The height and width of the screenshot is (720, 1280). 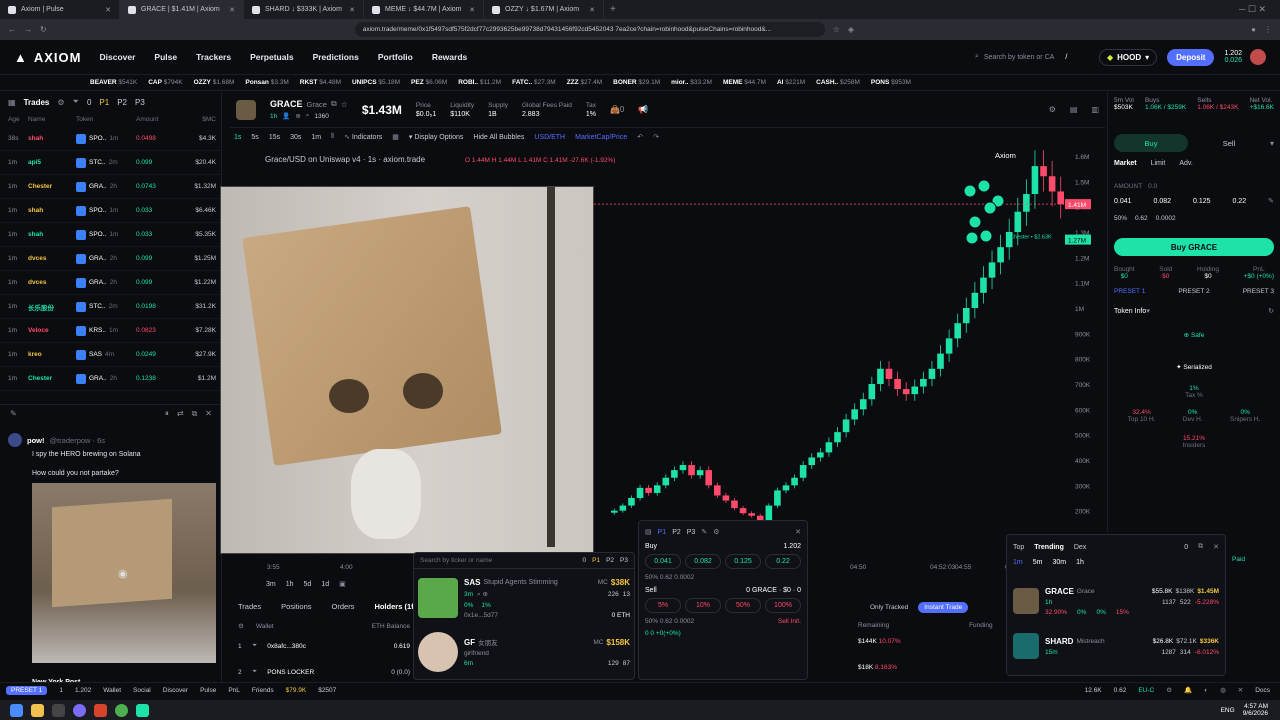 What do you see at coordinates (113, 82) in the screenshot?
I see `ticker-item: BEAVER $541K` at bounding box center [113, 82].